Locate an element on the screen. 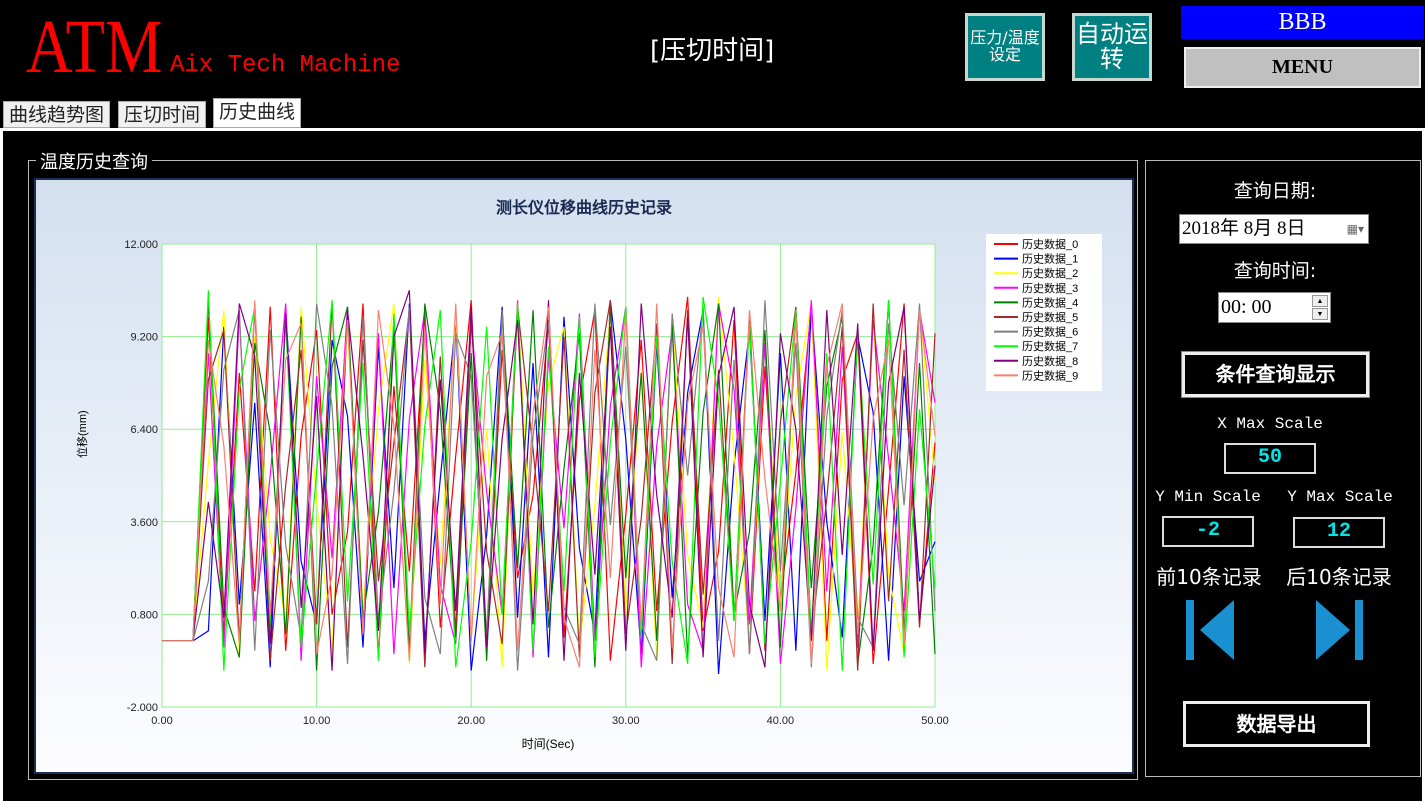  x-tick-label: 10.00 is located at coordinates (317, 721).